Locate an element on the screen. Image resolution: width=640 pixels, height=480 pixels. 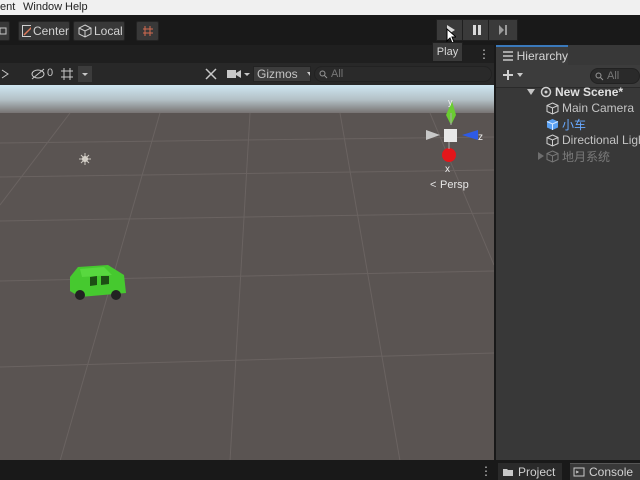
visibility-eye-icon is located at coordinates (38, 74).